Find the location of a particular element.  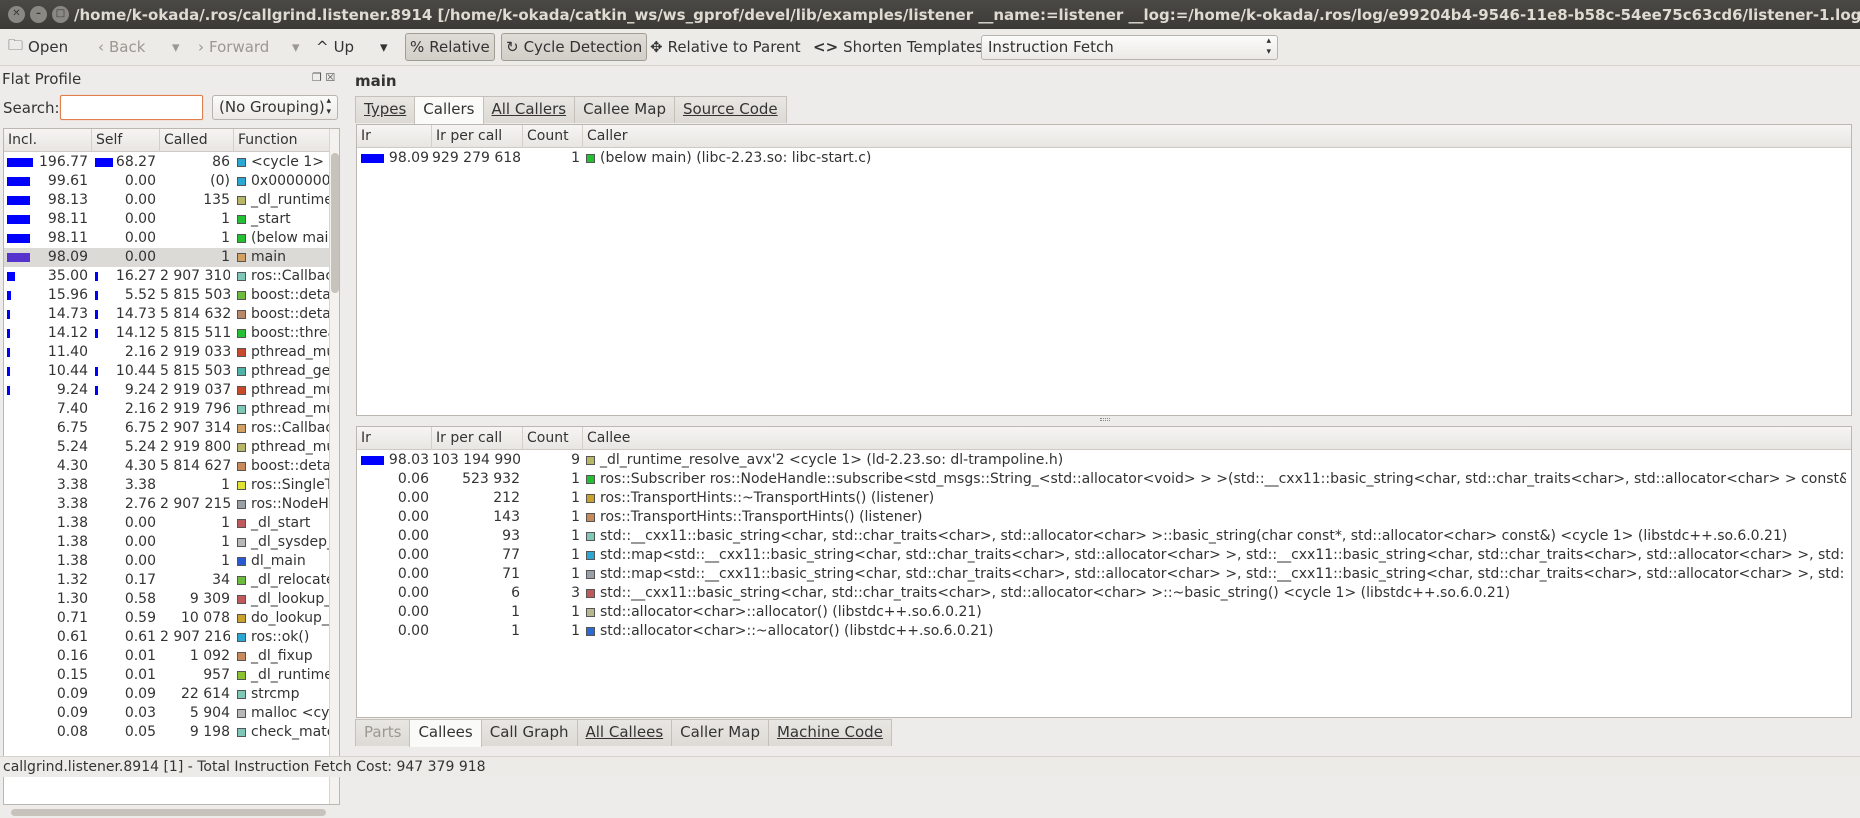

cycle-detection-toggle: ↻ Cycle Detection is located at coordinates (574, 47).